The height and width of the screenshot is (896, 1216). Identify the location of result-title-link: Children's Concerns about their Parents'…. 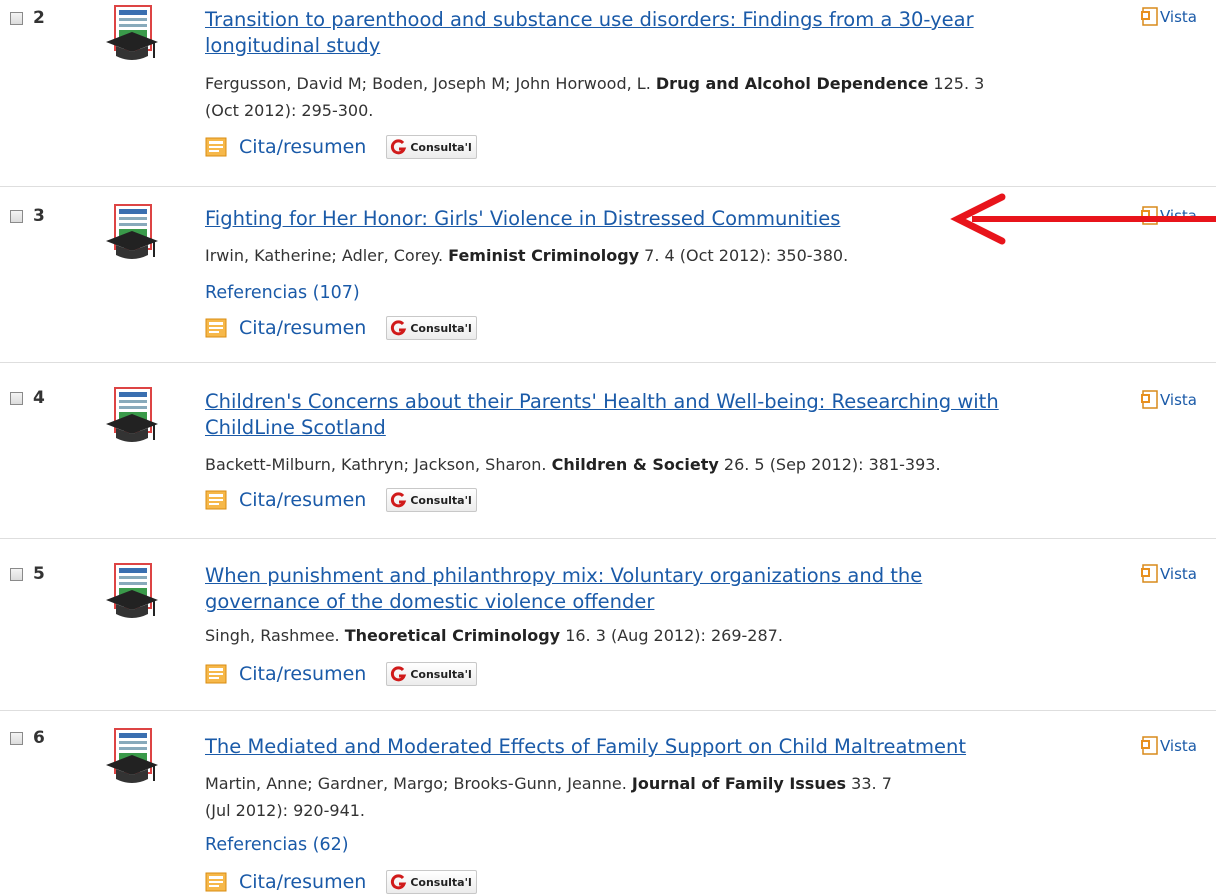
(657, 415).